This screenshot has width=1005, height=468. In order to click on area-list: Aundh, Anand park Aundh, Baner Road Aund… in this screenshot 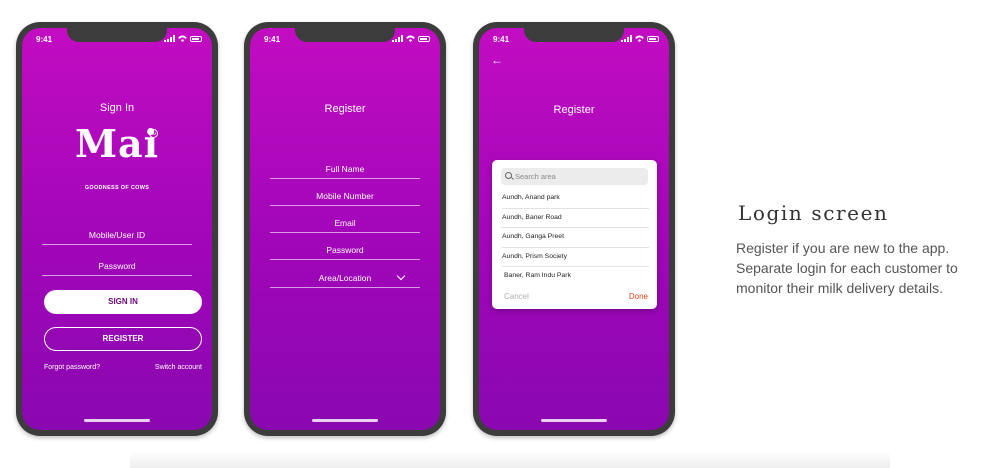, I will do `click(575, 237)`.